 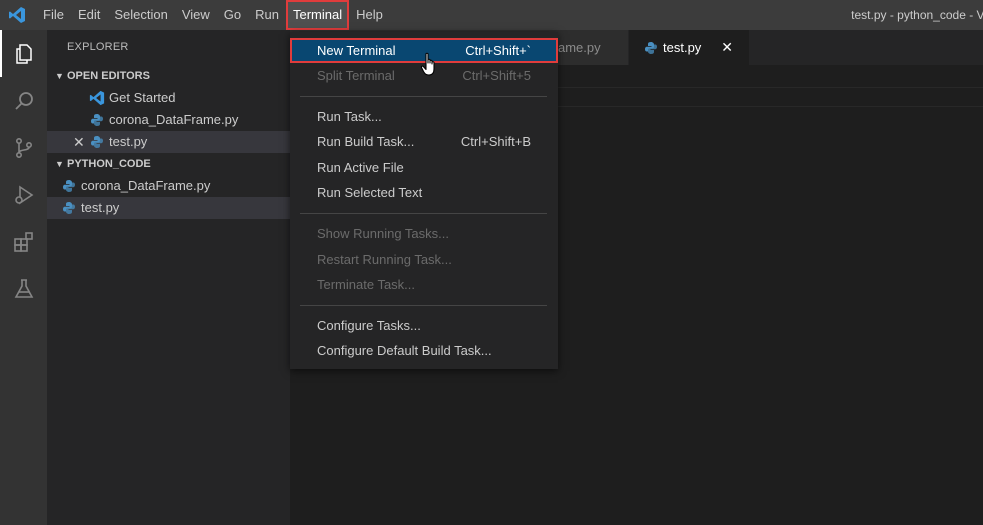 I want to click on menu-go: Go, so click(x=232, y=15).